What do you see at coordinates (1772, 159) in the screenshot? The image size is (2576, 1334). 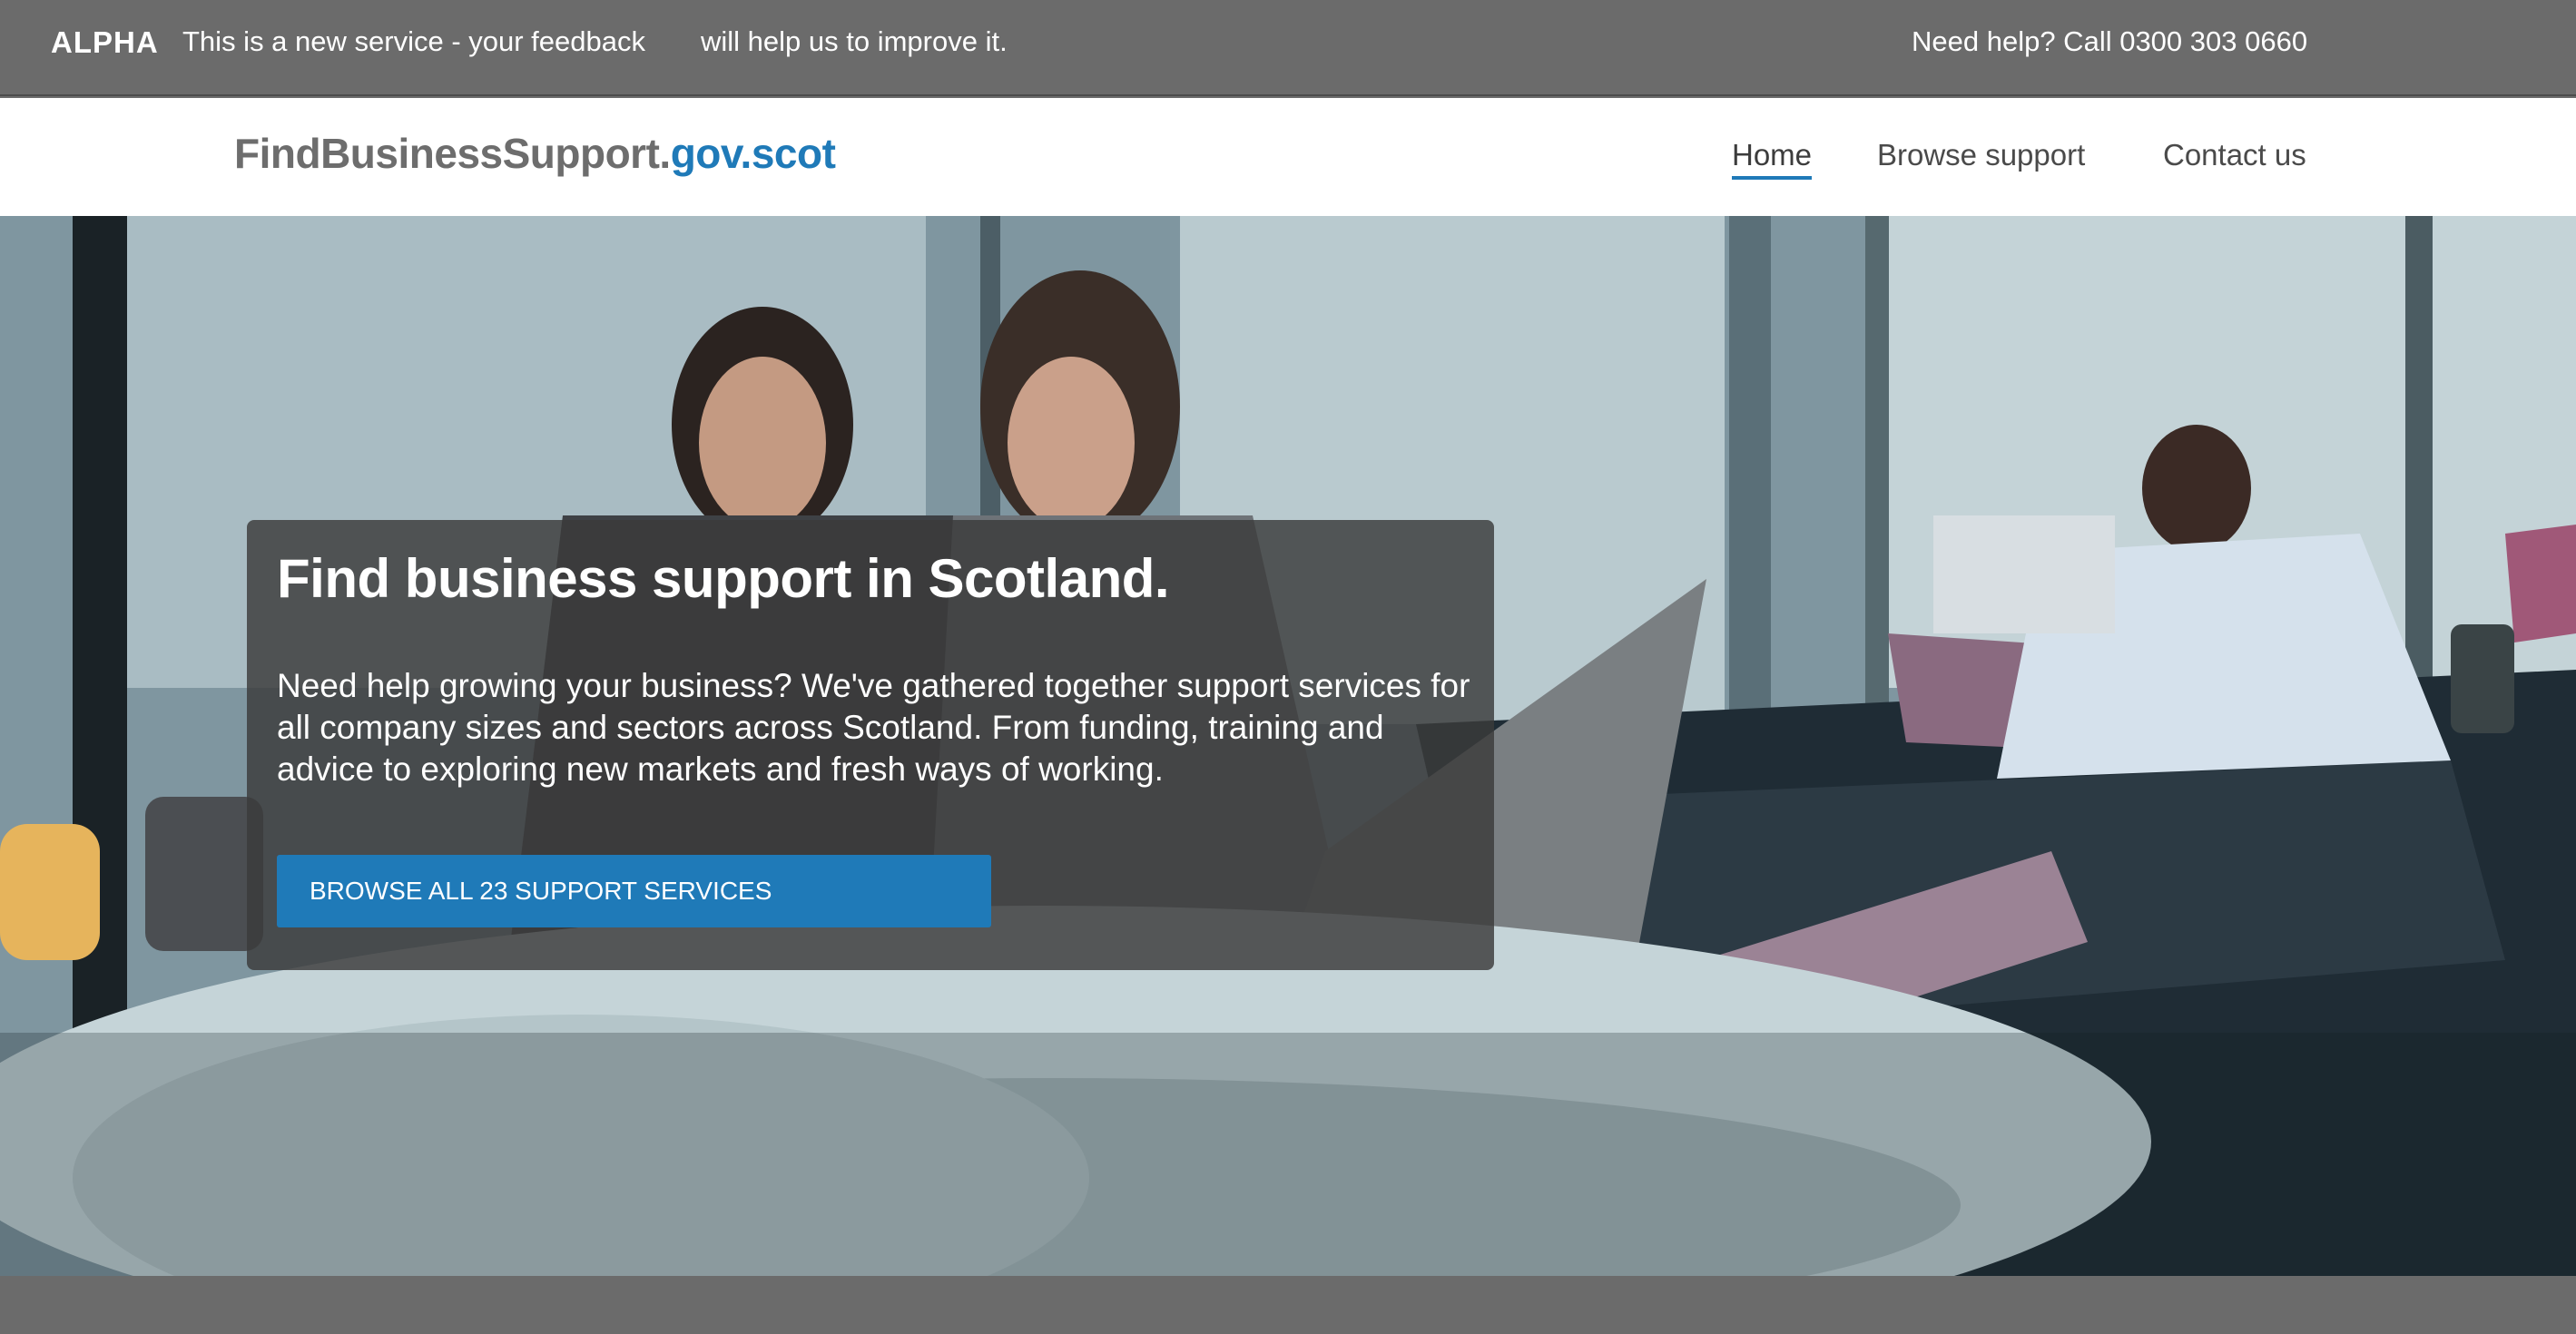 I see `nav-home: Home` at bounding box center [1772, 159].